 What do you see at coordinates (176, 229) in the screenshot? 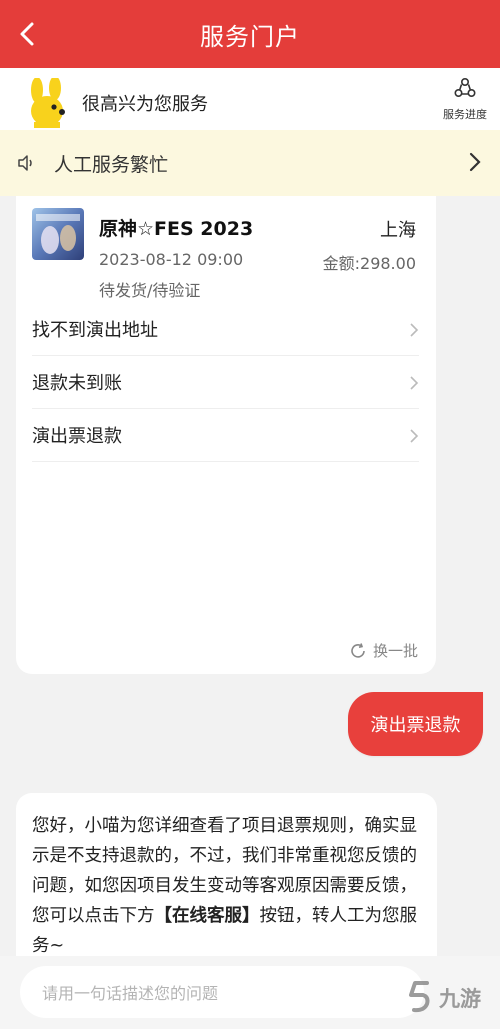
I see `event-name: 原神☆FES 2023` at bounding box center [176, 229].